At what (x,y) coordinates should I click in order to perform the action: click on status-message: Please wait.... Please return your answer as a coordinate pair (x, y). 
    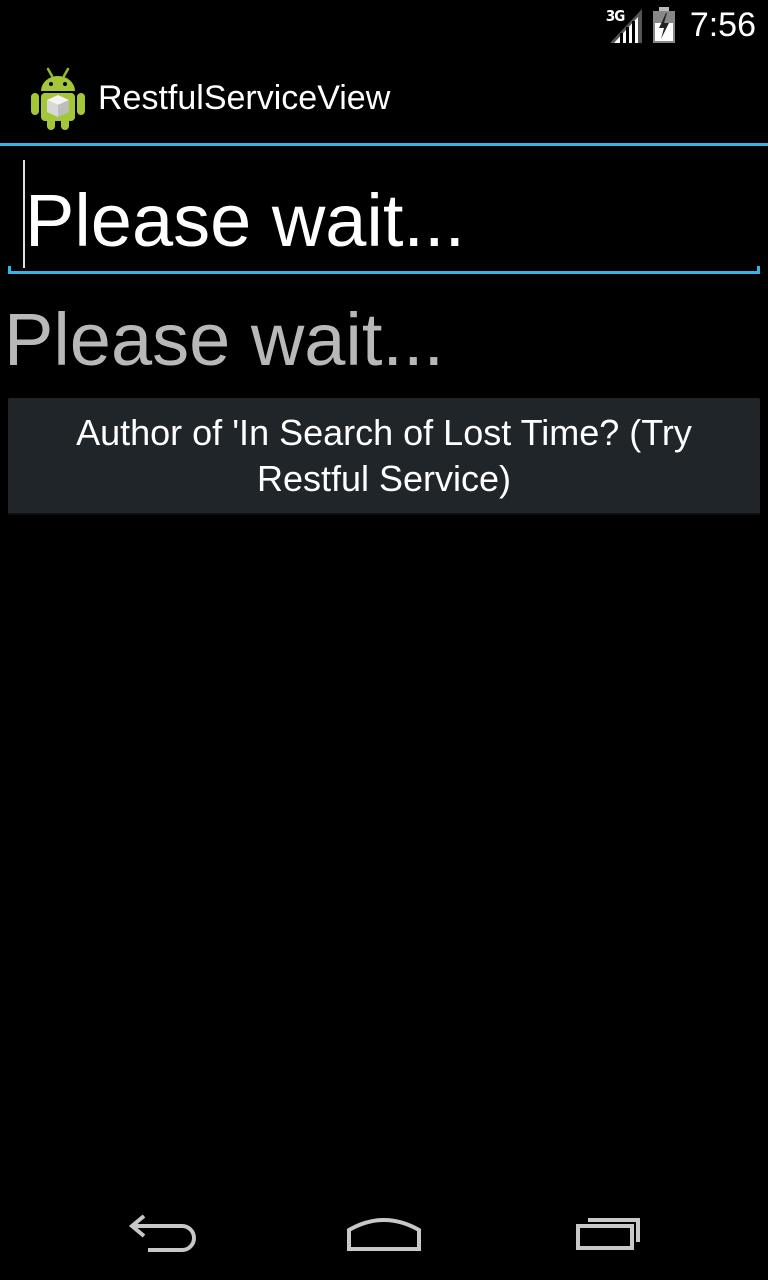
    Looking at the image, I should click on (224, 339).